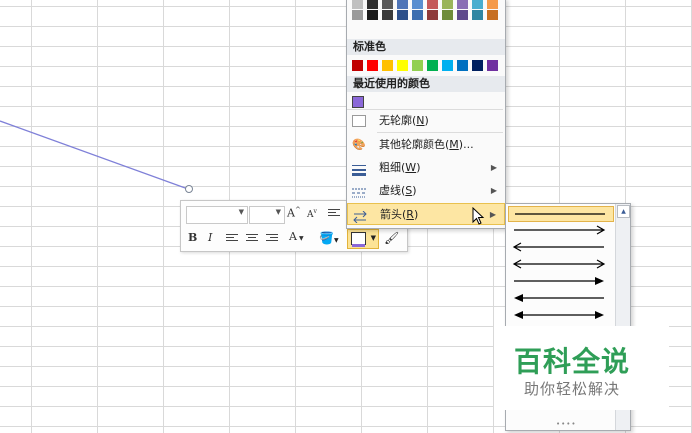 The width and height of the screenshot is (692, 433). I want to click on indent-icon, so click(334, 214).